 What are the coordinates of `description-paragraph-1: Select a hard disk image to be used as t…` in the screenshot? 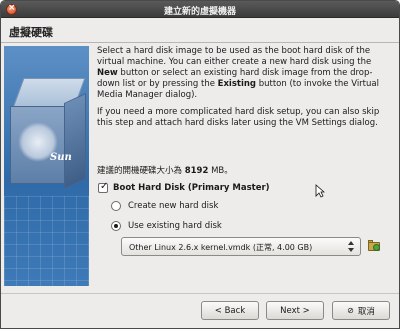 It's located at (245, 73).